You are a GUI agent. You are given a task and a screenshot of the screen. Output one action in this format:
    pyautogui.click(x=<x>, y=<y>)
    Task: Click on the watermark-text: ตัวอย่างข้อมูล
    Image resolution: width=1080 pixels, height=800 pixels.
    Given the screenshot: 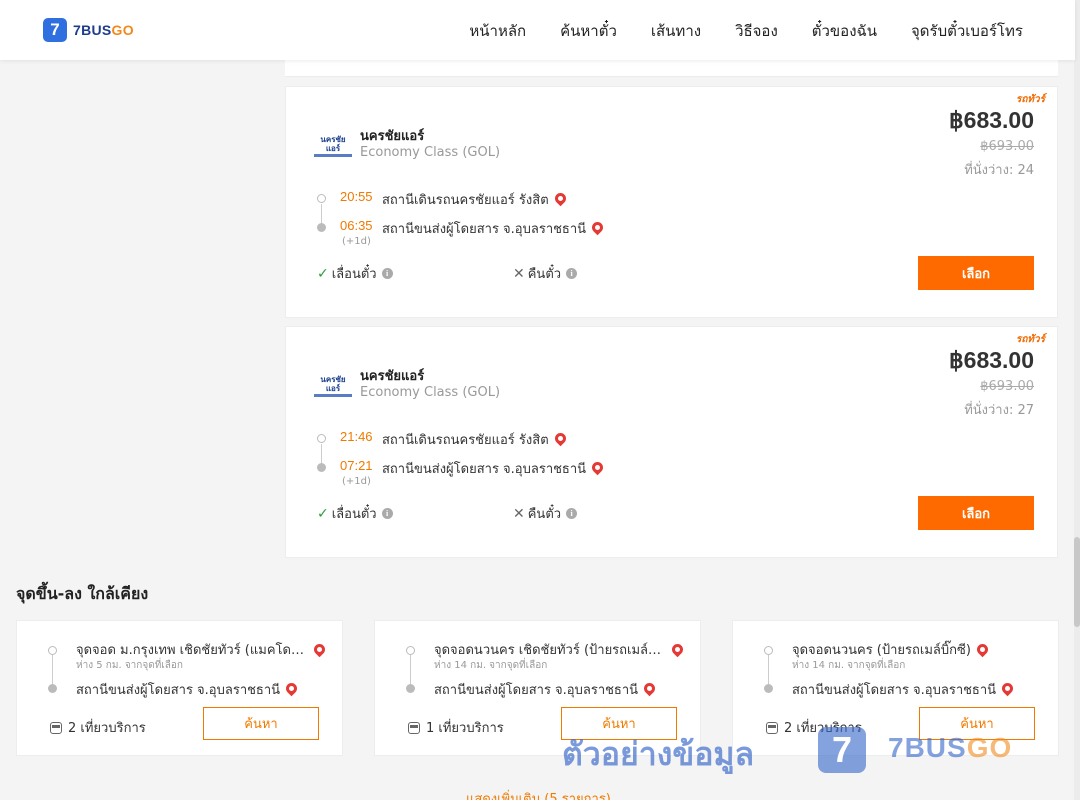 What is the action you would take?
    pyautogui.click(x=658, y=754)
    